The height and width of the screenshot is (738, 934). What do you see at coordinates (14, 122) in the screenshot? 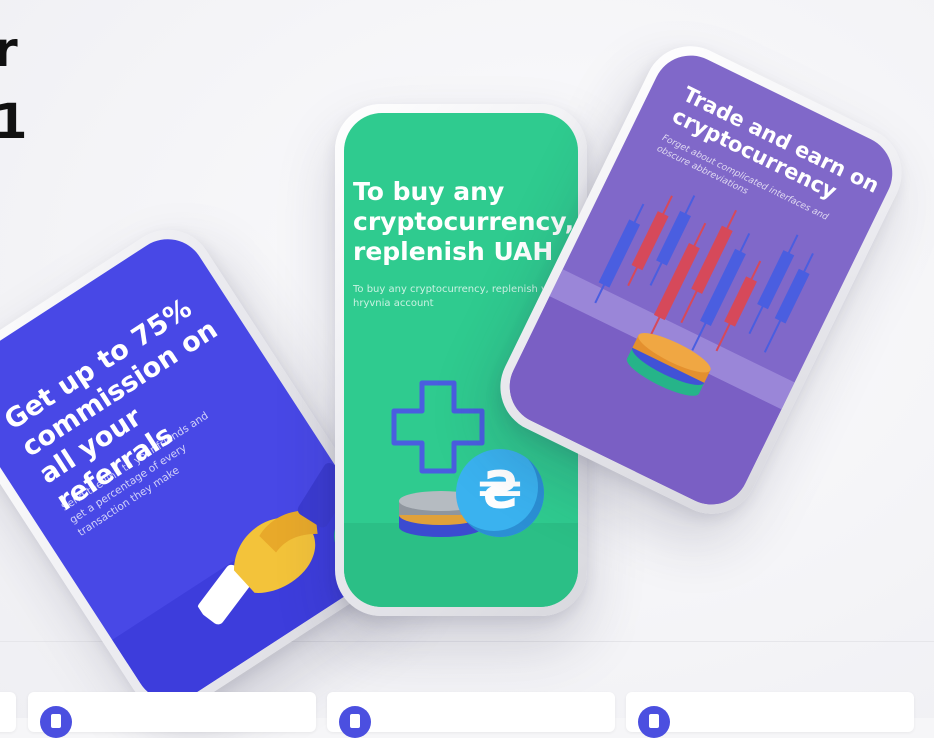
I see `headline-line-2: 1` at bounding box center [14, 122].